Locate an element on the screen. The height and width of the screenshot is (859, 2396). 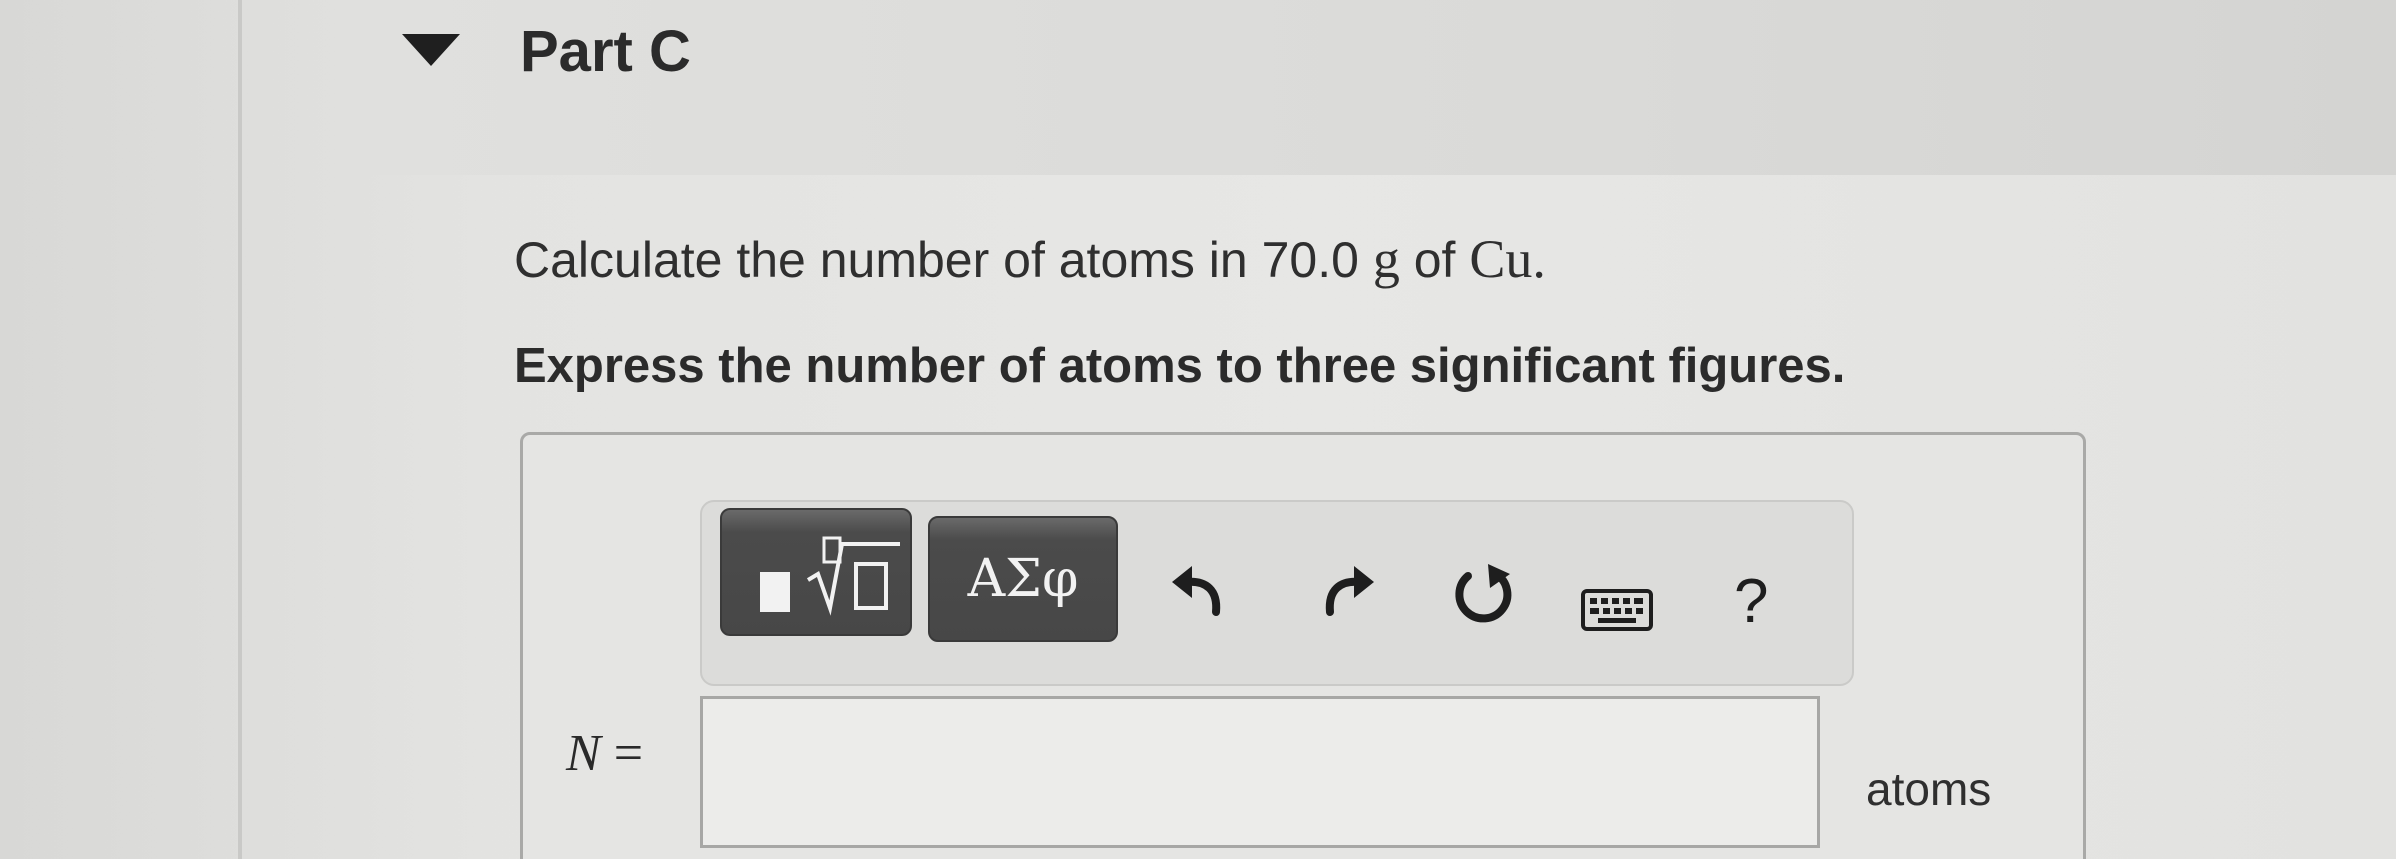
templates-button is located at coordinates (816, 572).